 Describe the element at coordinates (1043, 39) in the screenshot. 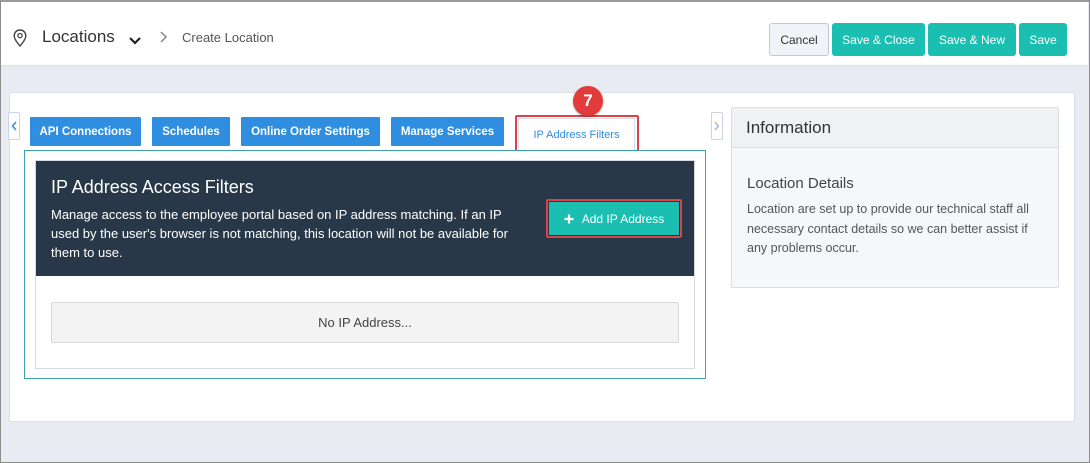

I see `save-button: Save` at that location.